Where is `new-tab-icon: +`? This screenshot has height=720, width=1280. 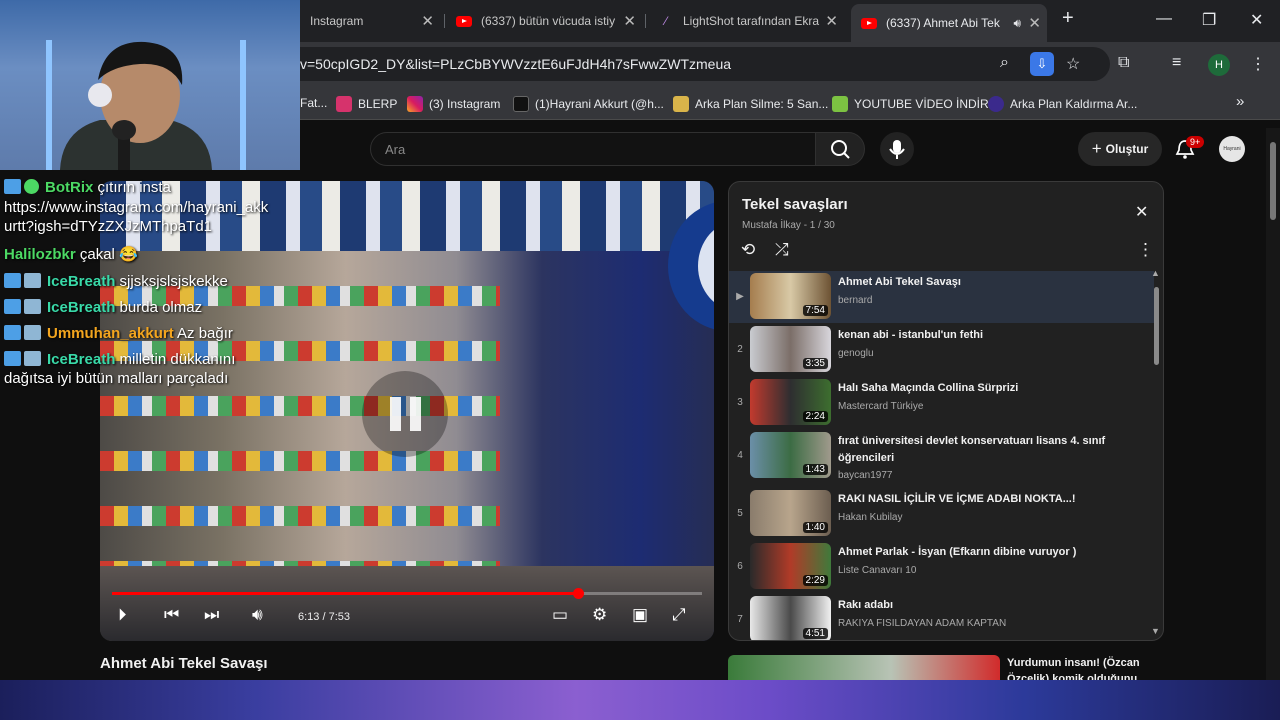 new-tab-icon: + is located at coordinates (1068, 18).